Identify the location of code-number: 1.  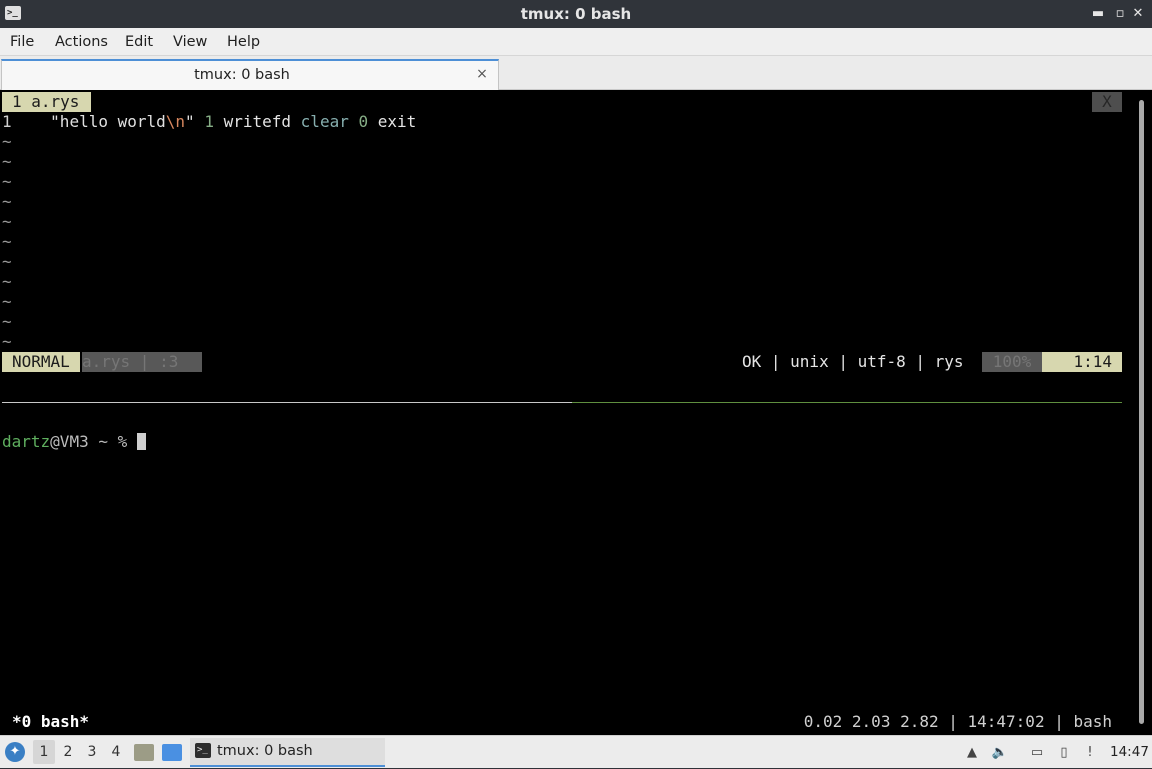
(209, 121).